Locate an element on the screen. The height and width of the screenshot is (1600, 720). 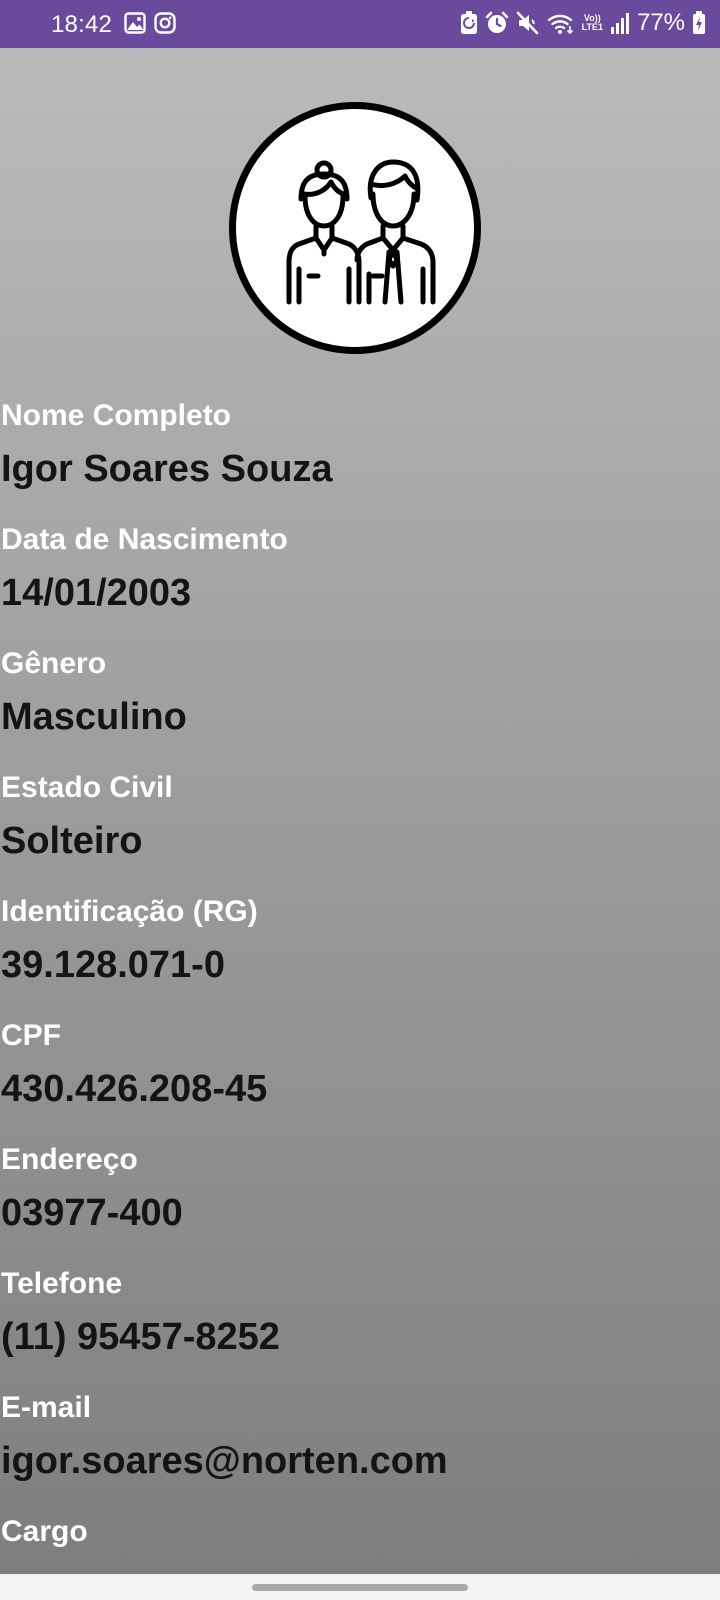
field-value: (11) 95457-8252 is located at coordinates (140, 1337).